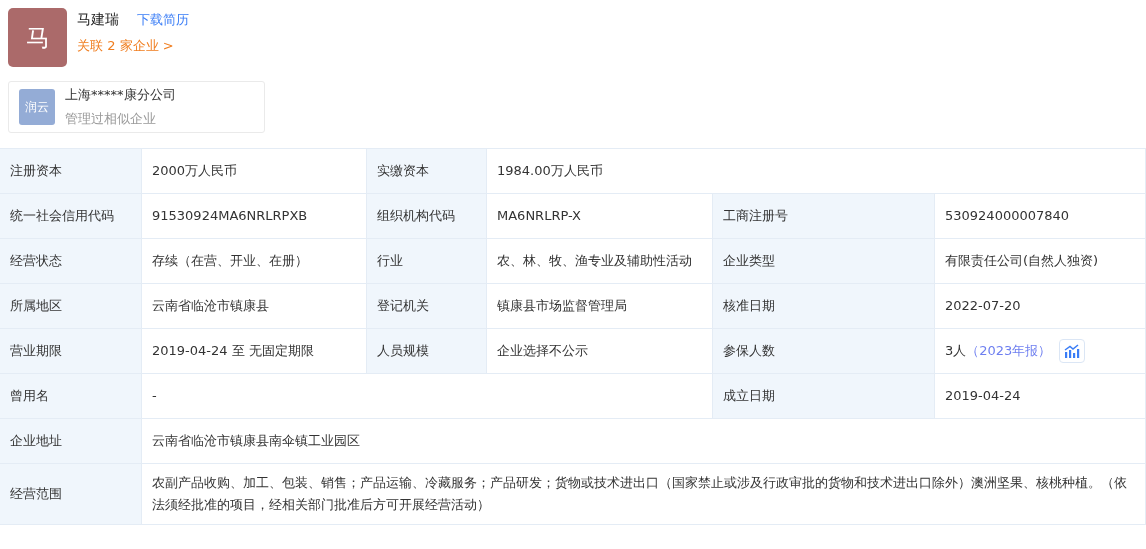  I want to click on field-value: 存续（在营、开业、在册）, so click(254, 261).